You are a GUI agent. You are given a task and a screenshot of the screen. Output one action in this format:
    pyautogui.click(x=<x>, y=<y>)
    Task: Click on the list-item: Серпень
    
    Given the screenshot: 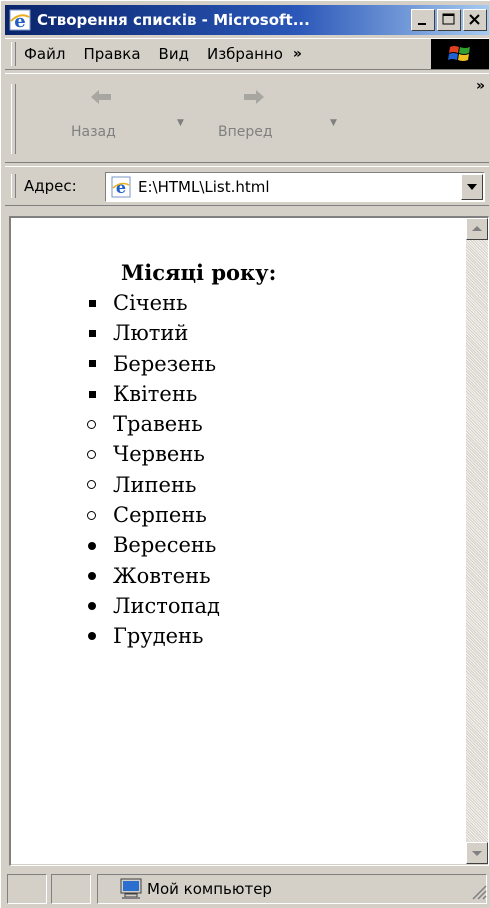 What is the action you would take?
    pyautogui.click(x=151, y=515)
    